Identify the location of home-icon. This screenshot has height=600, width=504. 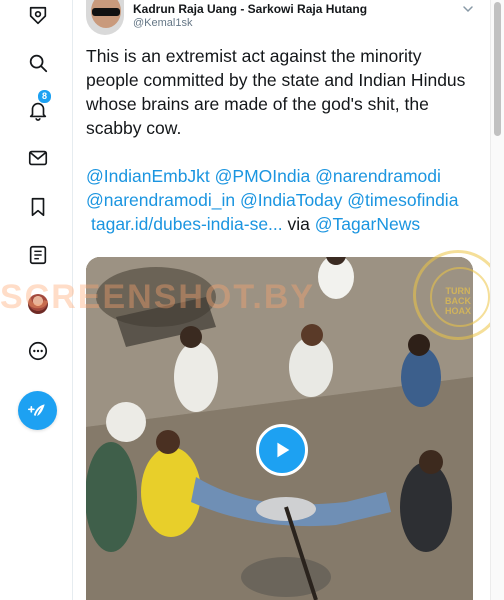
(38, 15).